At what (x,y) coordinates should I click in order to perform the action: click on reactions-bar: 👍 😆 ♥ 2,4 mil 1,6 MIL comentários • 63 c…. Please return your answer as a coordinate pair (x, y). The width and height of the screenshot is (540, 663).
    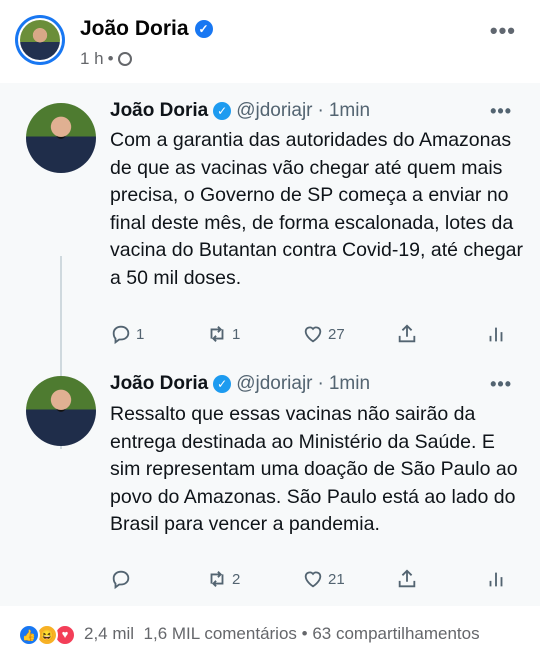
    Looking at the image, I should click on (270, 634).